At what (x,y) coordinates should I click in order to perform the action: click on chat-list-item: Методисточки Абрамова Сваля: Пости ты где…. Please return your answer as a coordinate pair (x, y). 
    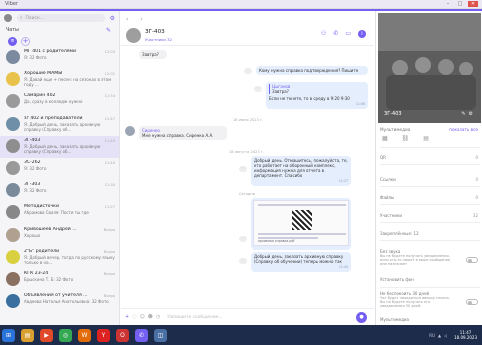
    Looking at the image, I should click on (59, 213).